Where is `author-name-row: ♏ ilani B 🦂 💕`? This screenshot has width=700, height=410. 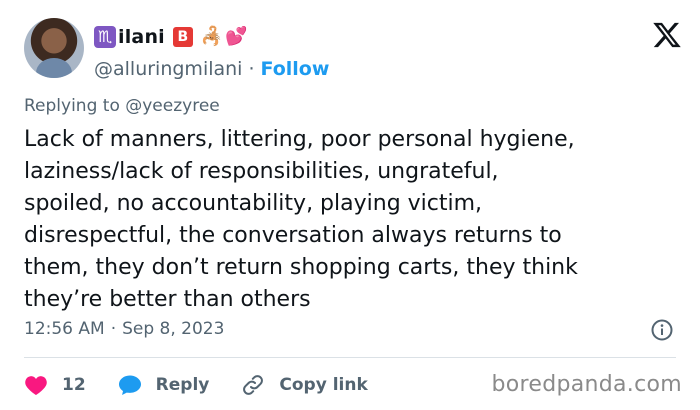
author-name-row: ♏ ilani B 🦂 💕 is located at coordinates (171, 37).